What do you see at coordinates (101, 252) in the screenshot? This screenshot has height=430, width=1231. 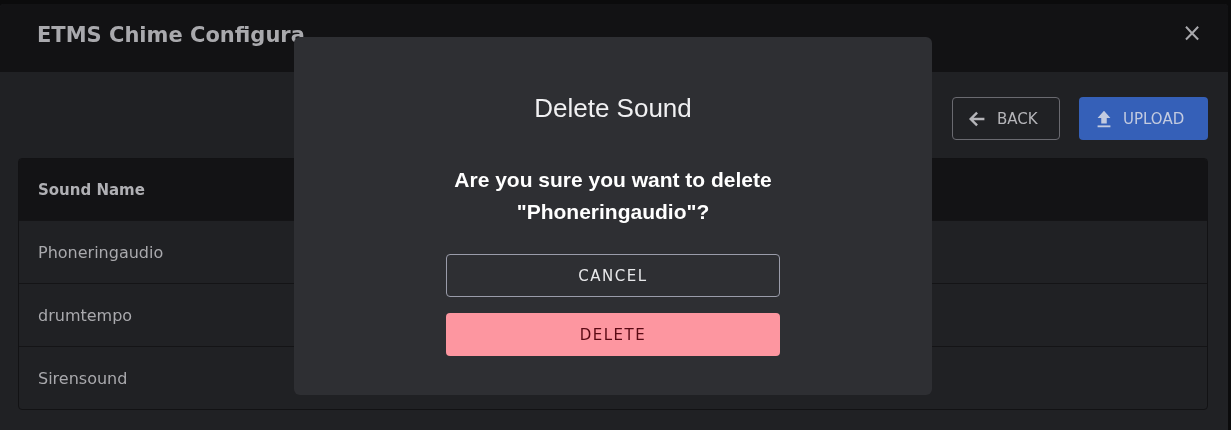 I see `table-cell: Phoneringaudio` at bounding box center [101, 252].